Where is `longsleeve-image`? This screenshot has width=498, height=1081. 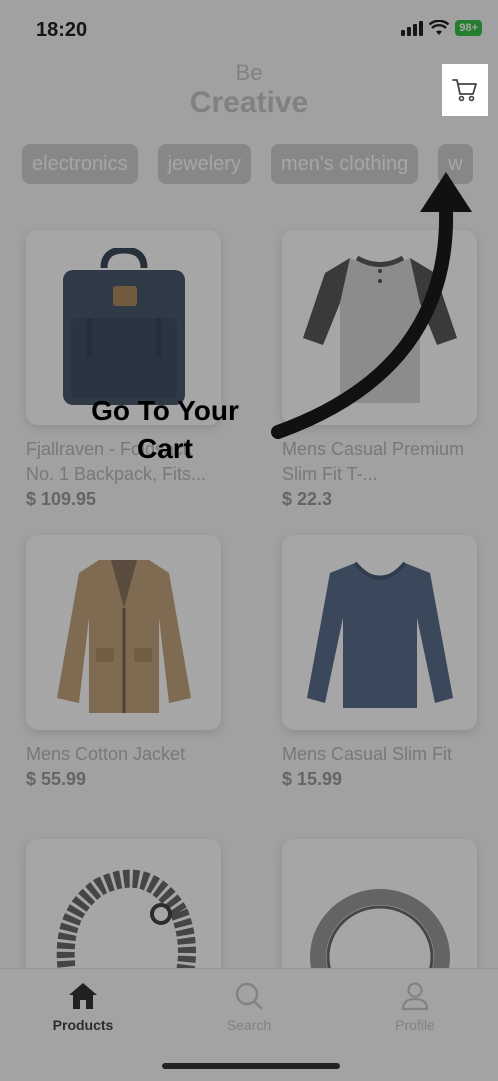 longsleeve-image is located at coordinates (379, 634).